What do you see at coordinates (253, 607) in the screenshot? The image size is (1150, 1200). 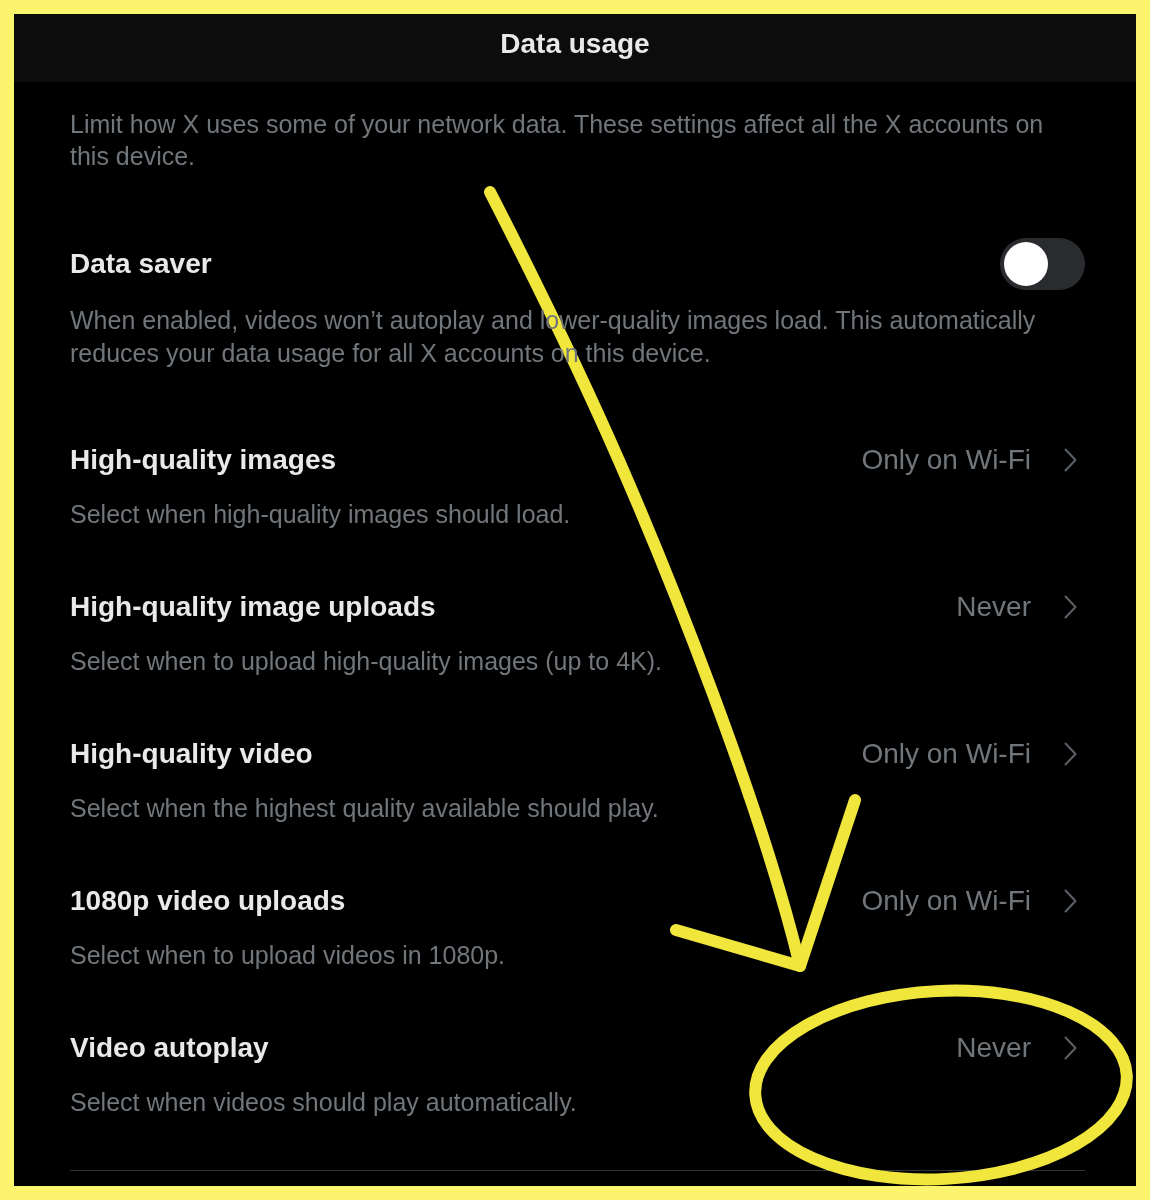 I see `setting-title: High-quality image uploads` at bounding box center [253, 607].